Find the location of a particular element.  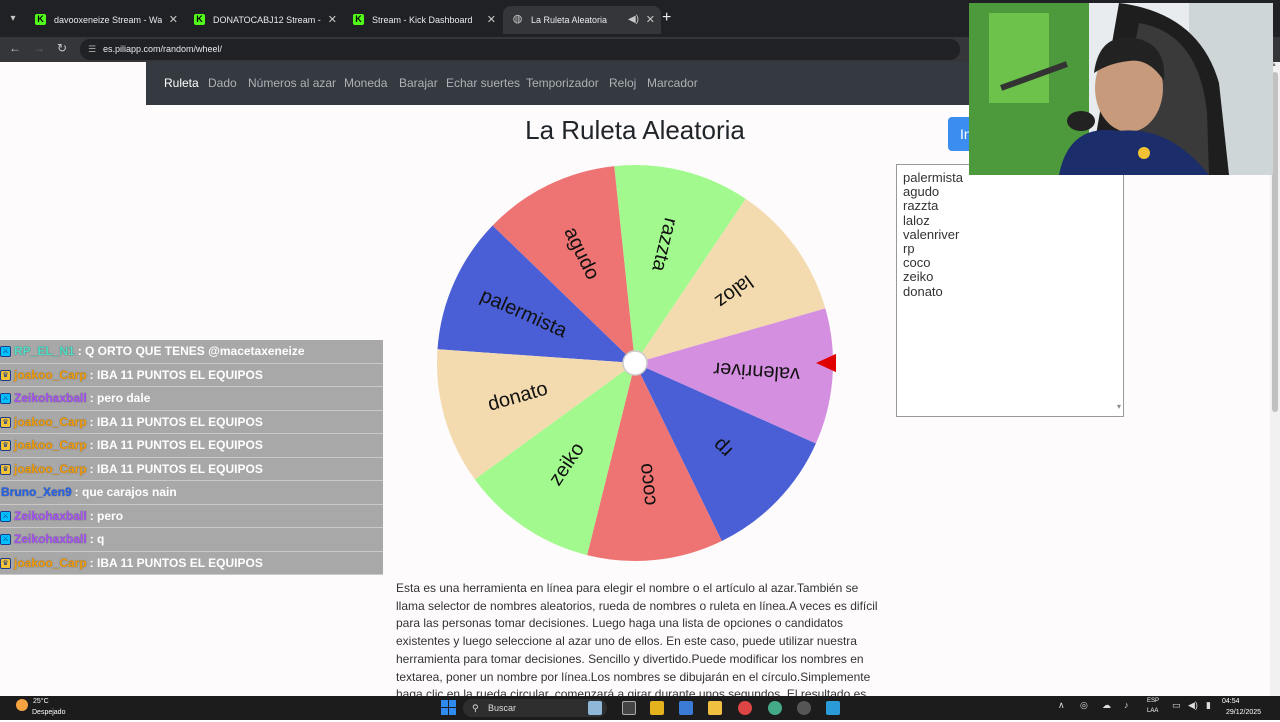

textarea-line: rp is located at coordinates (909, 249).